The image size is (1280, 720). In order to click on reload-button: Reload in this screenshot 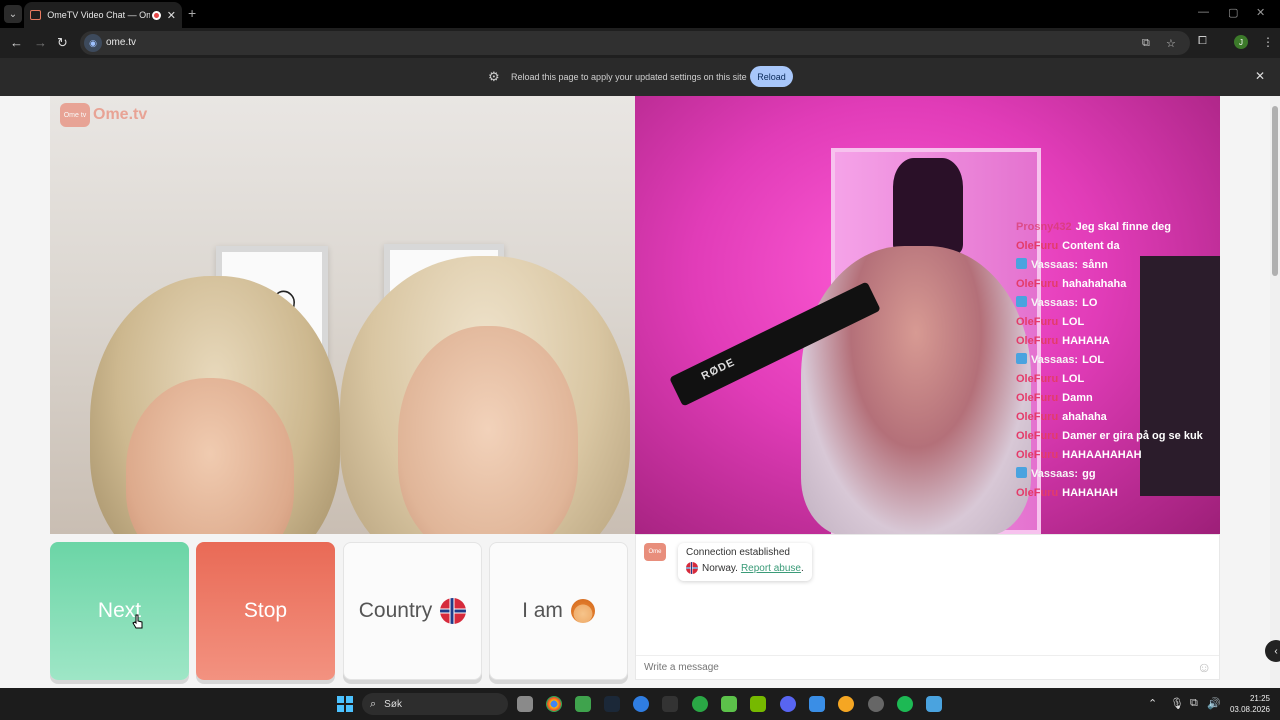, I will do `click(771, 76)`.